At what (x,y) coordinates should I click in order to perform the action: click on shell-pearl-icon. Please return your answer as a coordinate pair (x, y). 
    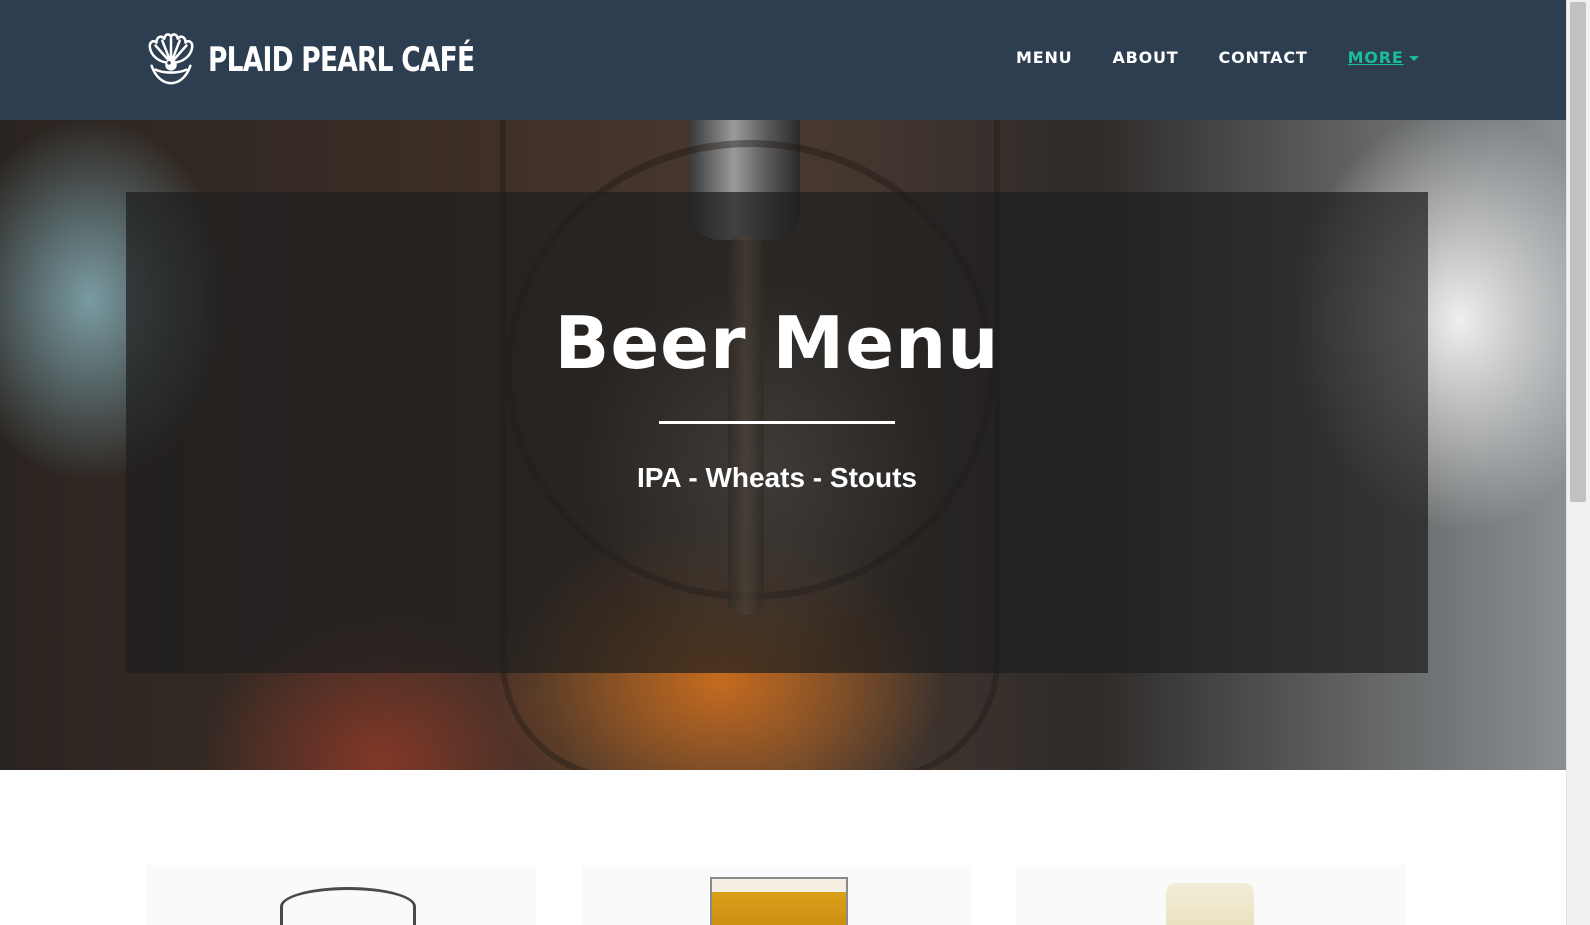
    Looking at the image, I should click on (171, 59).